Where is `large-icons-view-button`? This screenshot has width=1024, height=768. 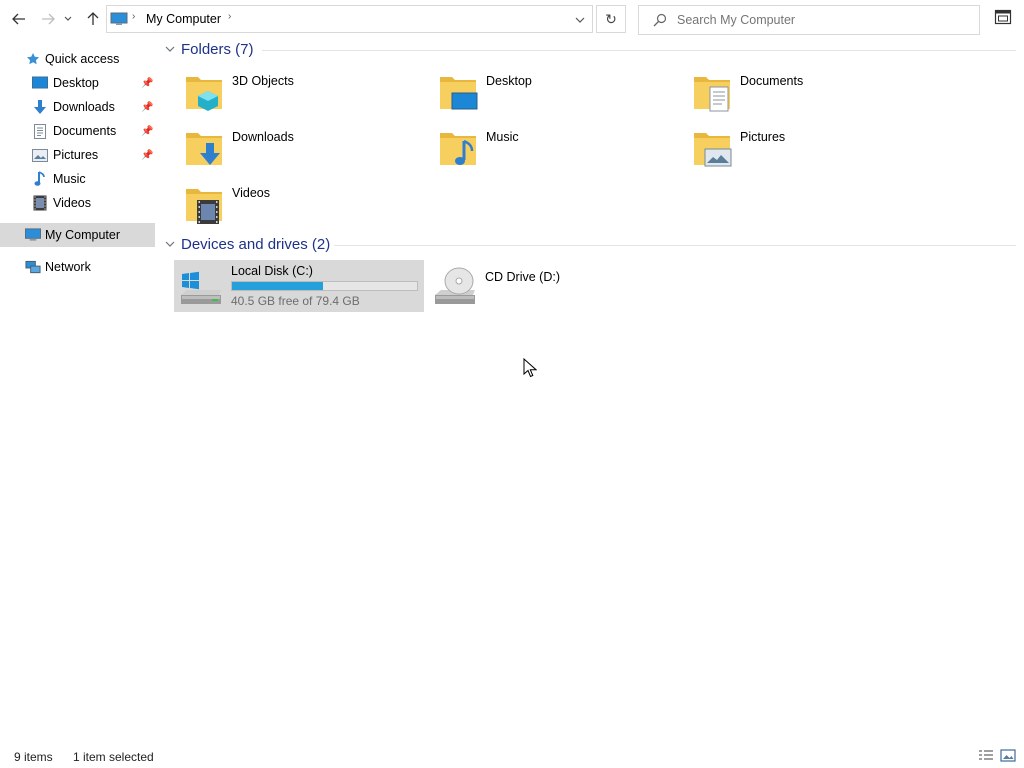 large-icons-view-button is located at coordinates (1008, 756).